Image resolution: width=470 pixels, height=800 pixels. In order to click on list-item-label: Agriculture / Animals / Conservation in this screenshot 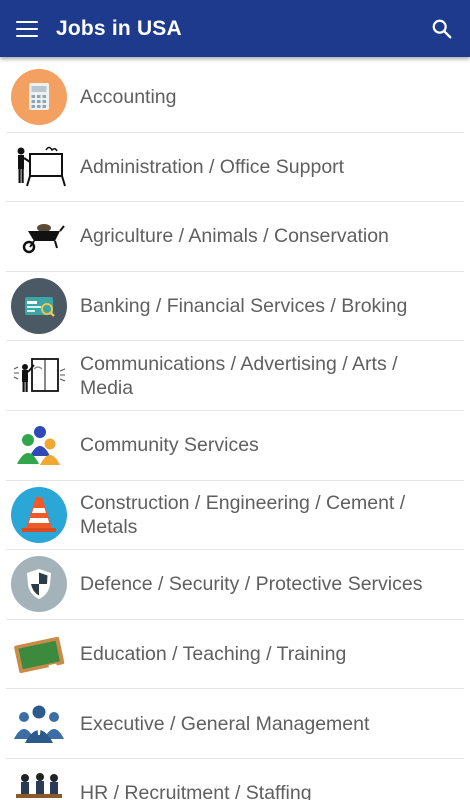, I will do `click(234, 236)`.